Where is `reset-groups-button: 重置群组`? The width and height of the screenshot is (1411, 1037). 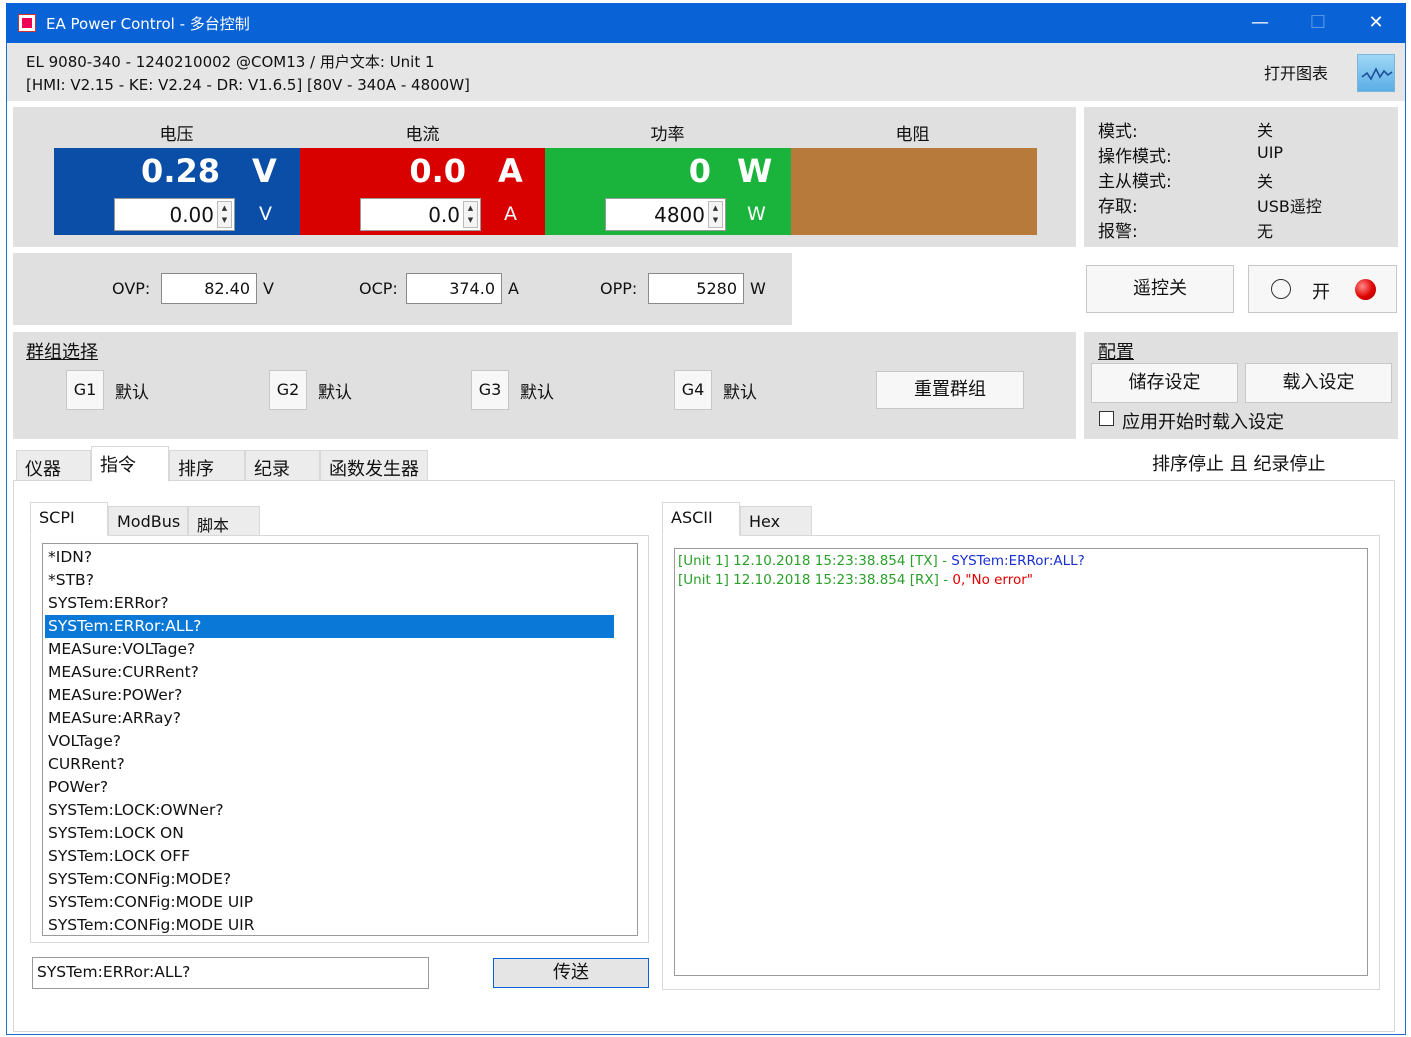
reset-groups-button: 重置群组 is located at coordinates (950, 390).